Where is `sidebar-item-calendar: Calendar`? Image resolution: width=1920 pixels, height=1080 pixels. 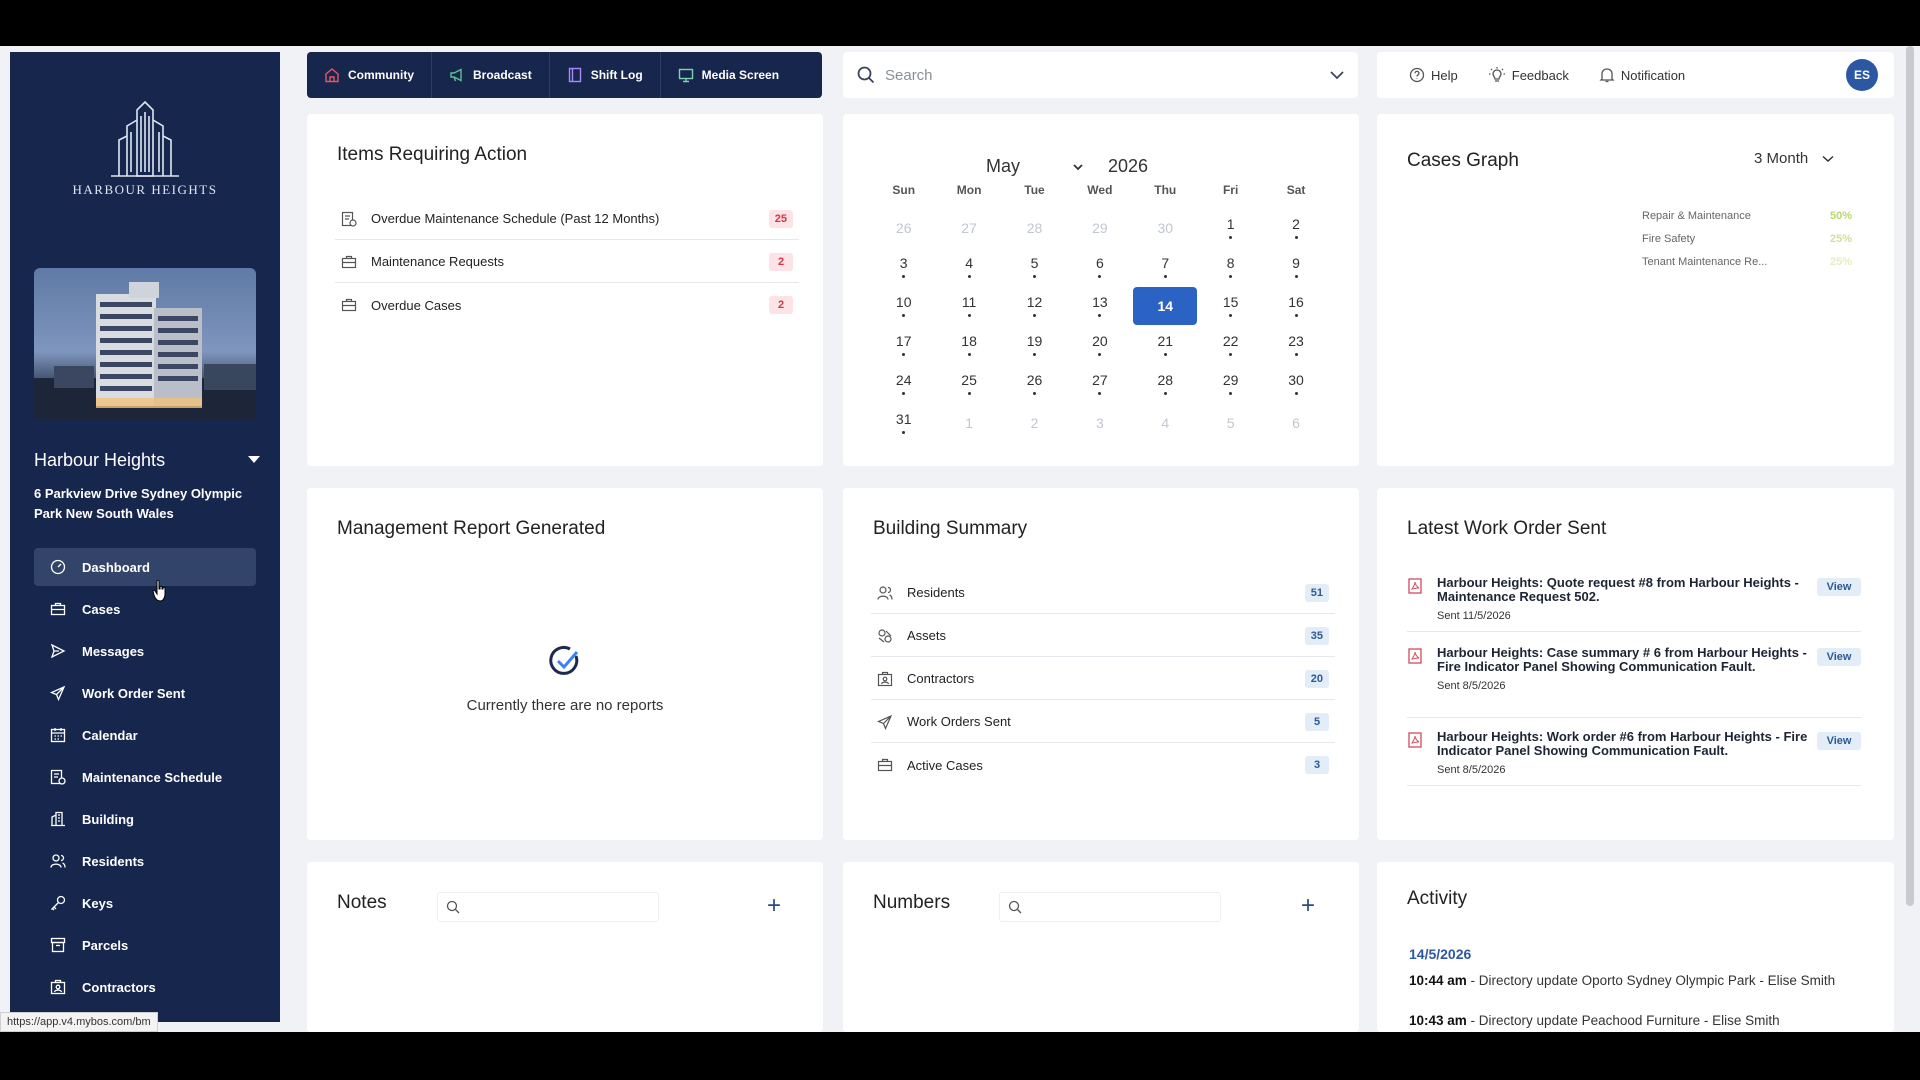 sidebar-item-calendar: Calendar is located at coordinates (145, 735).